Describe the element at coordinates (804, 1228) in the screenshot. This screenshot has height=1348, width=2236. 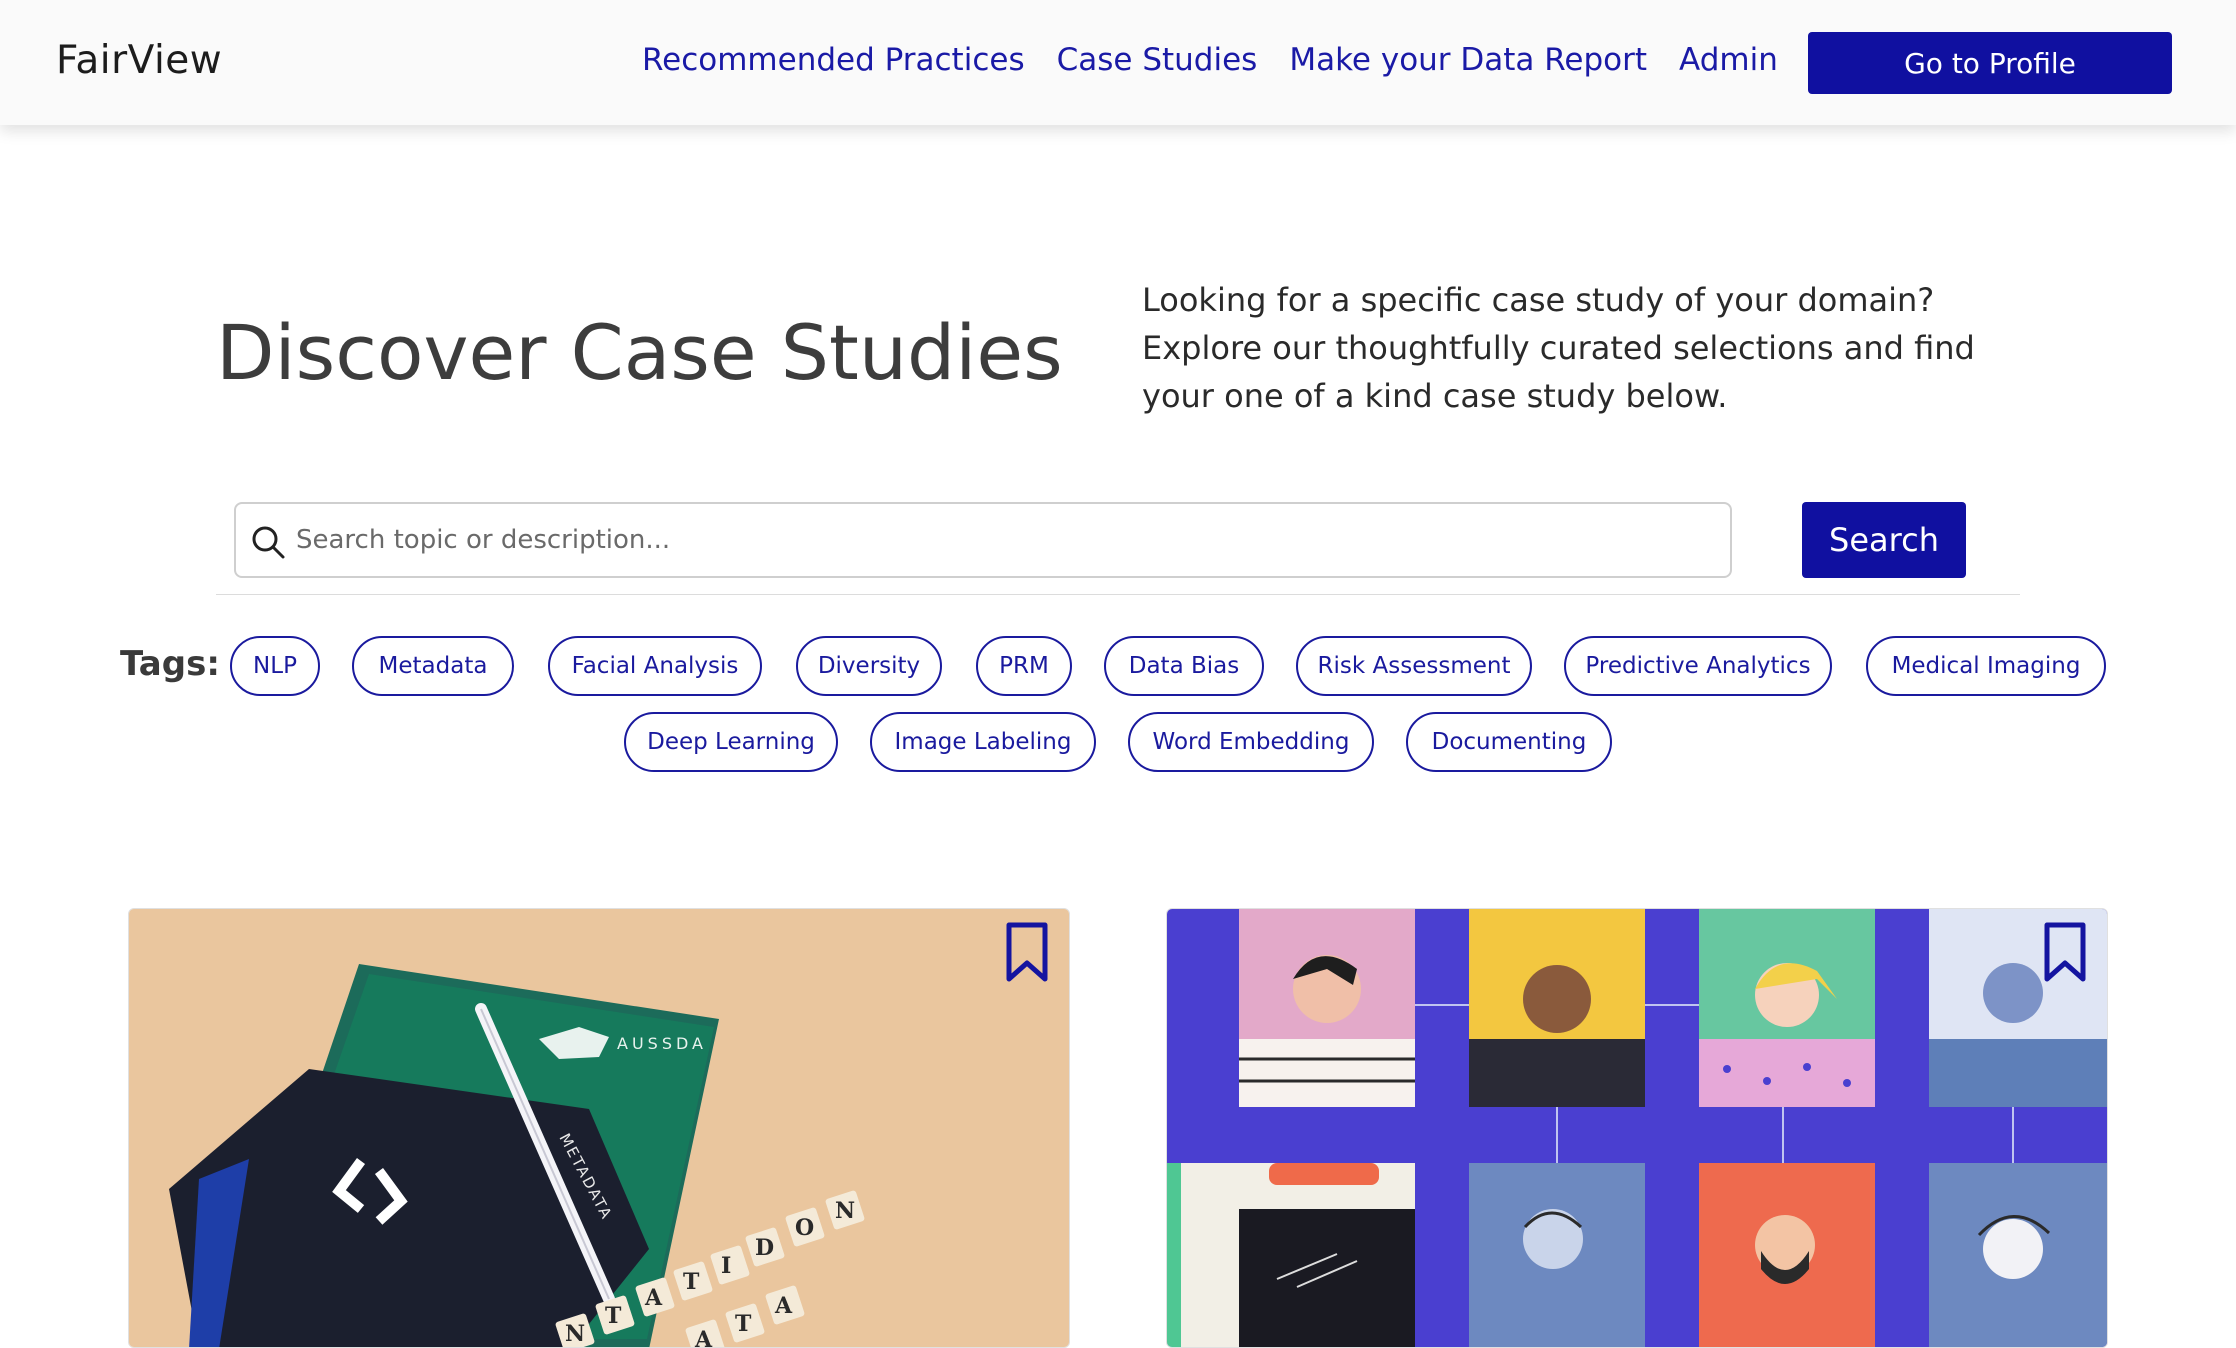
I see `svg-text: O` at that location.